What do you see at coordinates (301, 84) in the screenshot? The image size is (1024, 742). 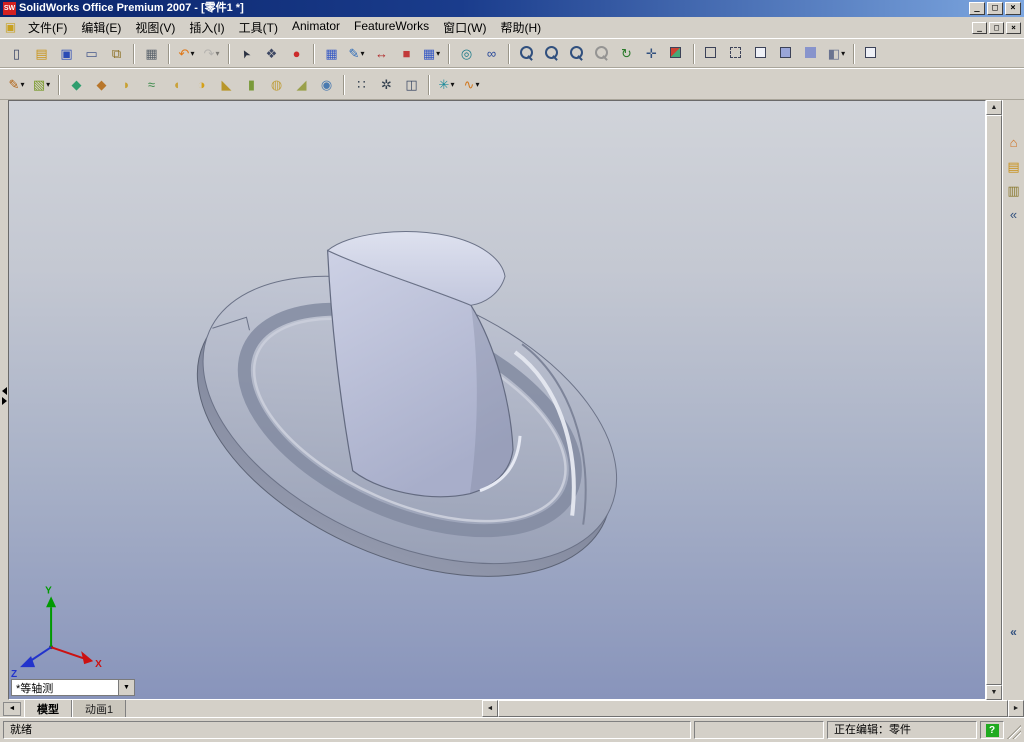 I see `draft-icon: ◢` at bounding box center [301, 84].